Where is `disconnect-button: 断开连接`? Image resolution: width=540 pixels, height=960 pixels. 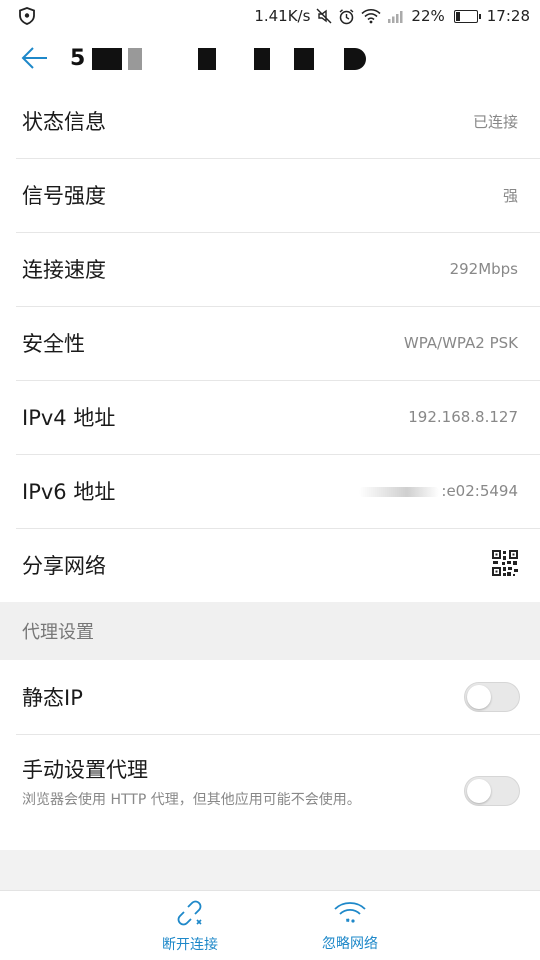 disconnect-button: 断开连接 is located at coordinates (190, 925).